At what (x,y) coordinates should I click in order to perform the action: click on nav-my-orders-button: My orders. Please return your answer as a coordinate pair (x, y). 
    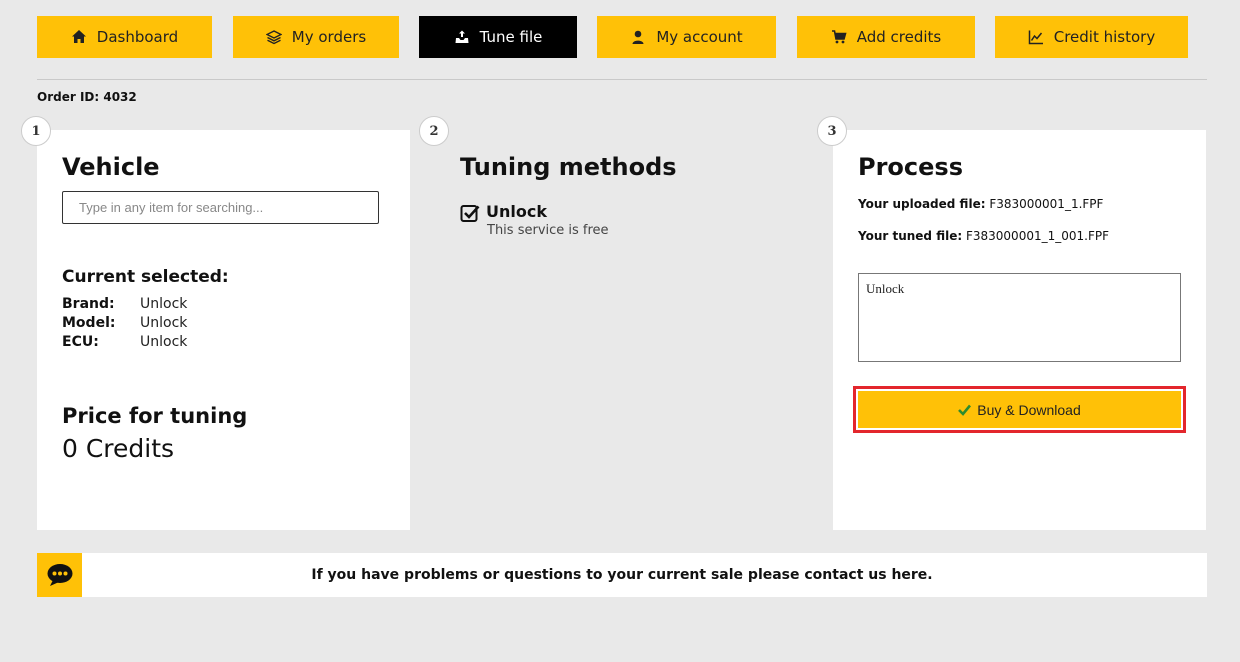
    Looking at the image, I should click on (316, 37).